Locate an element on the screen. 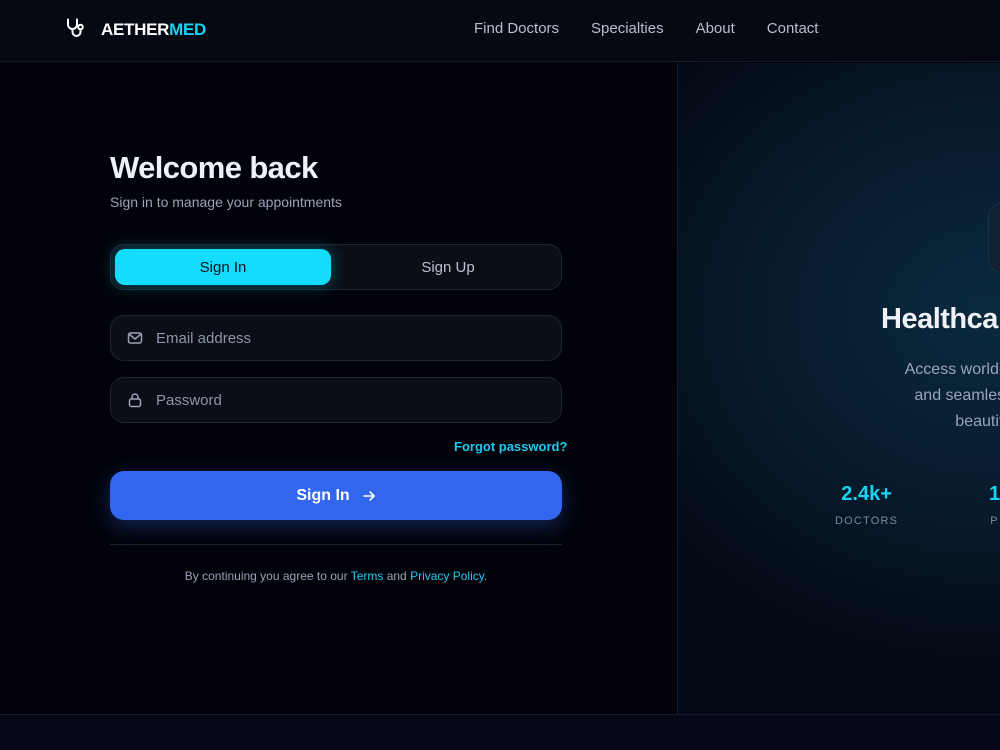  stat-value: 1 is located at coordinates (994, 494).